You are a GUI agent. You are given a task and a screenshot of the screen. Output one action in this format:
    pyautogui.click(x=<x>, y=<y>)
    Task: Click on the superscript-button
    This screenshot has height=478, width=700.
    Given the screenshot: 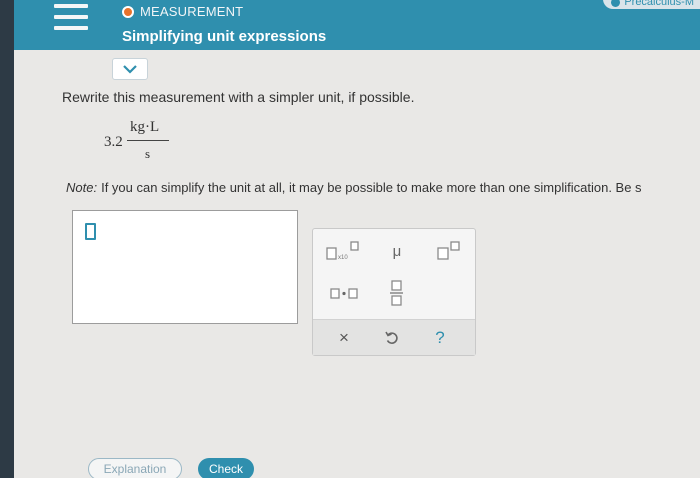 What is the action you would take?
    pyautogui.click(x=449, y=251)
    